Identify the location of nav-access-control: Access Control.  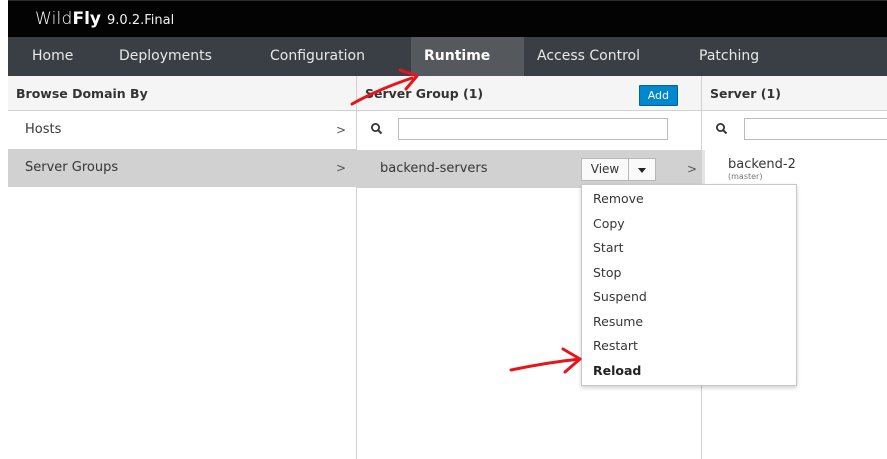
(588, 56).